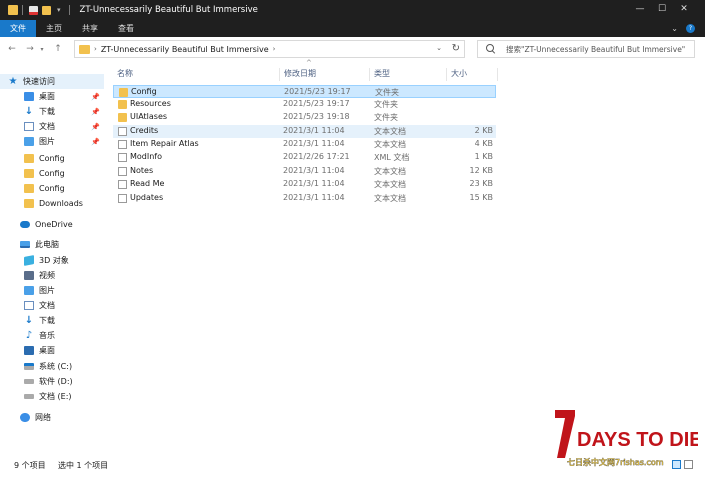 The height and width of the screenshot is (479, 705). What do you see at coordinates (52, 111) in the screenshot?
I see `sidebar-item-downloads: ↓ 下载 📌` at bounding box center [52, 111].